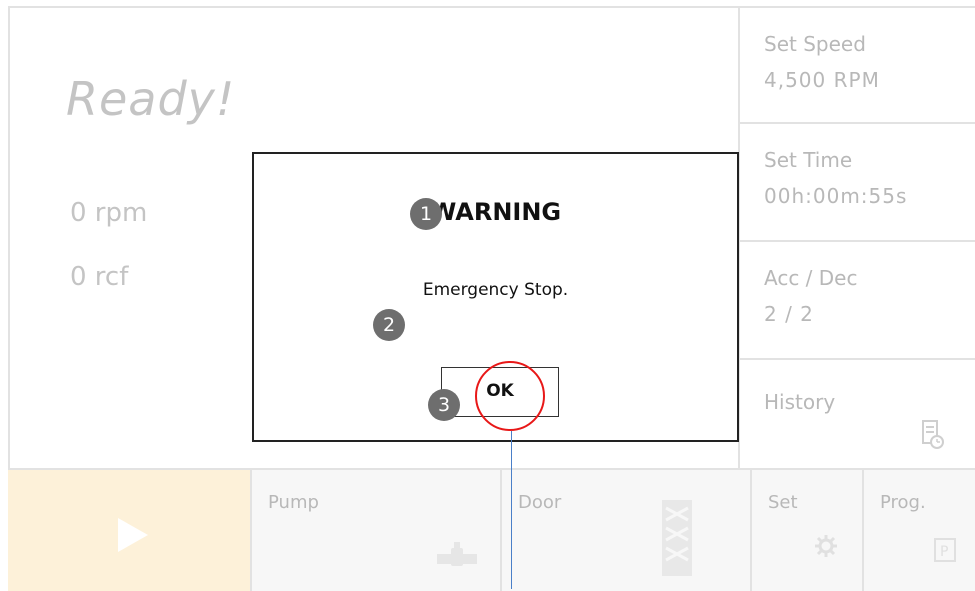  What do you see at coordinates (677, 538) in the screenshot?
I see `door-icon` at bounding box center [677, 538].